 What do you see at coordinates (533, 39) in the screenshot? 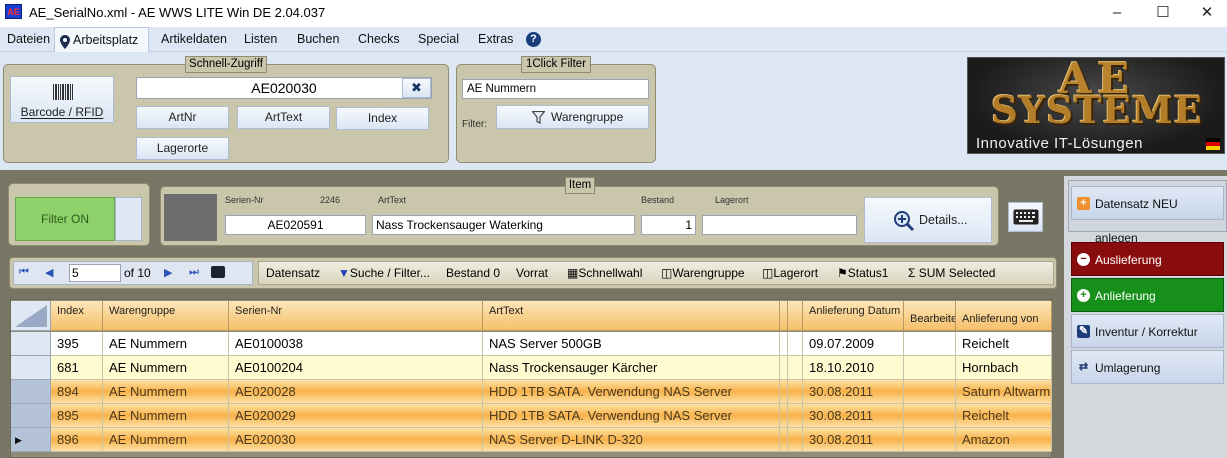
I see `help-icon: ?` at bounding box center [533, 39].